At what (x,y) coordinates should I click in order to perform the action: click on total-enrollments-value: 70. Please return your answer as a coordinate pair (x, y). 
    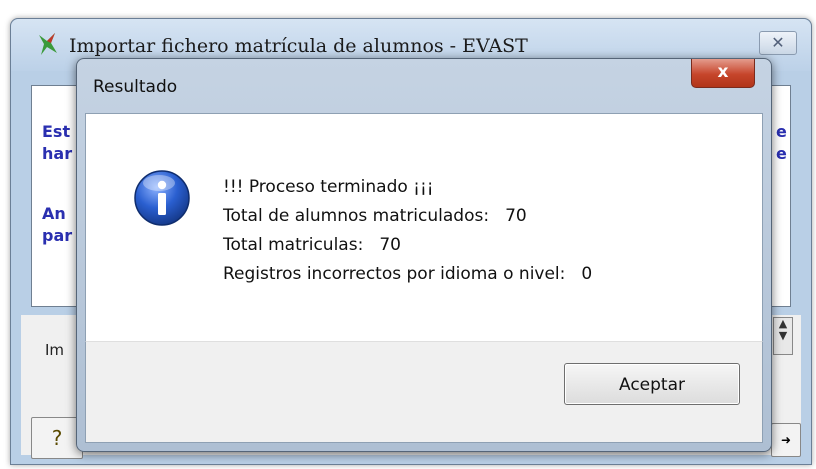
    Looking at the image, I should click on (390, 245).